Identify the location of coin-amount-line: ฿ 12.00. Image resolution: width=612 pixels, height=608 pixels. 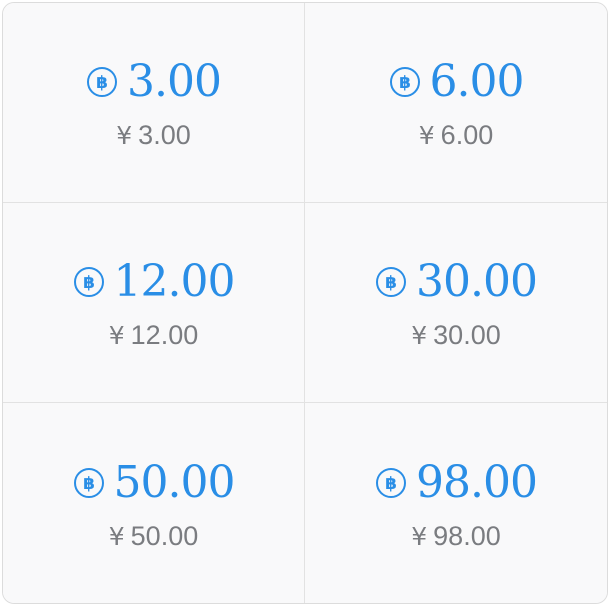
(154, 282).